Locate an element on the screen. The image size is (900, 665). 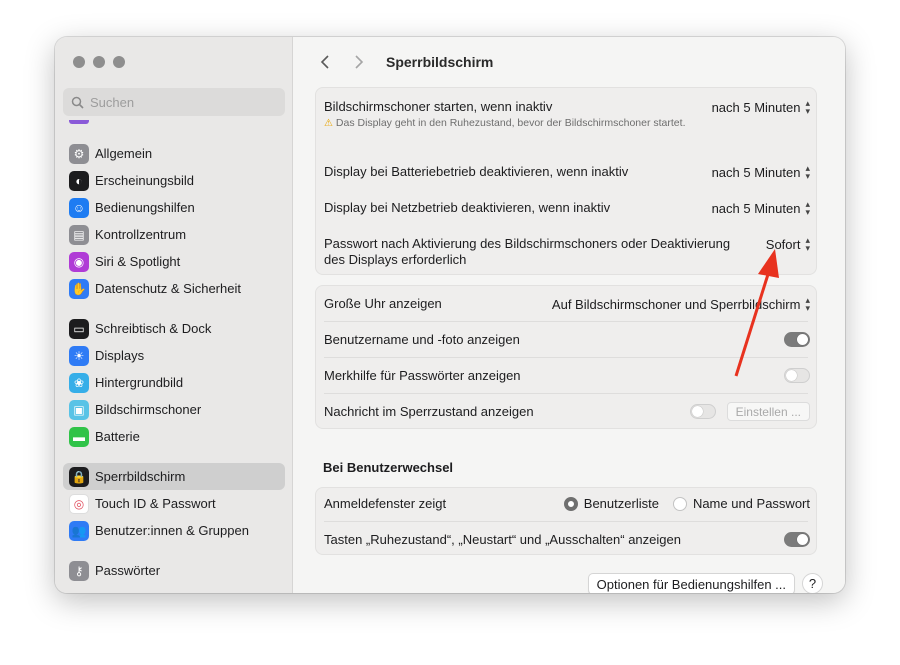
appearance-icon: ◐ is located at coordinates (79, 180).